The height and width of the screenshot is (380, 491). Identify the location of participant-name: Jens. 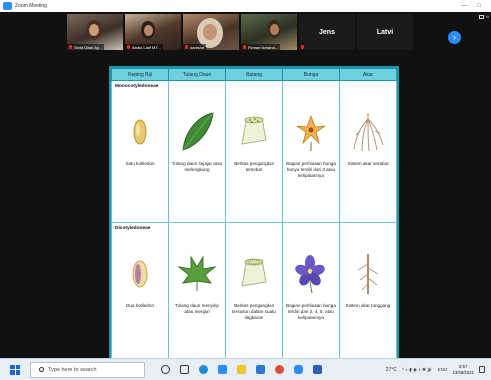
(327, 32).